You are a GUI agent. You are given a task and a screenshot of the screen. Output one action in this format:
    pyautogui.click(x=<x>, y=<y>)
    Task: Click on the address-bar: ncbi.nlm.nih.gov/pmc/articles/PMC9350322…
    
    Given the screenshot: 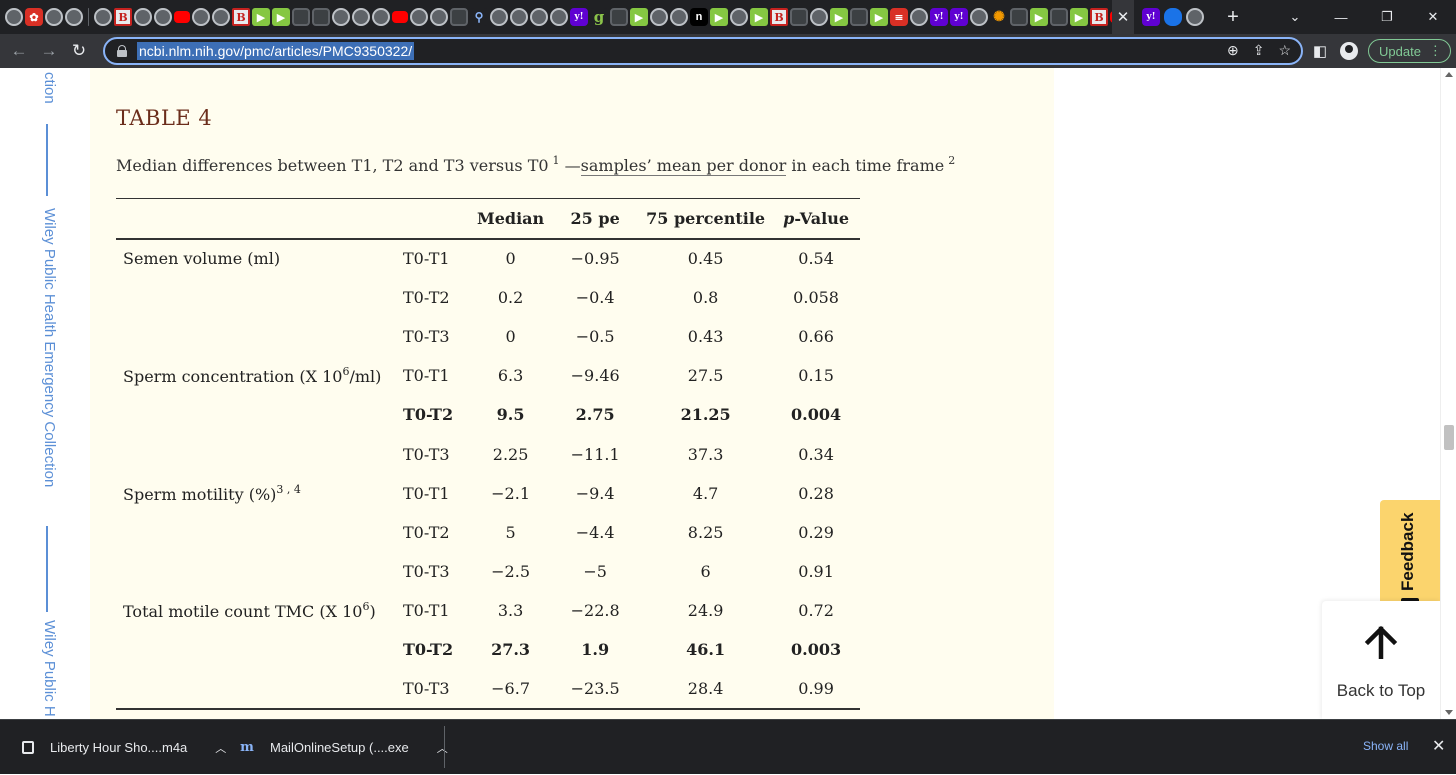 What is the action you would take?
    pyautogui.click(x=703, y=51)
    